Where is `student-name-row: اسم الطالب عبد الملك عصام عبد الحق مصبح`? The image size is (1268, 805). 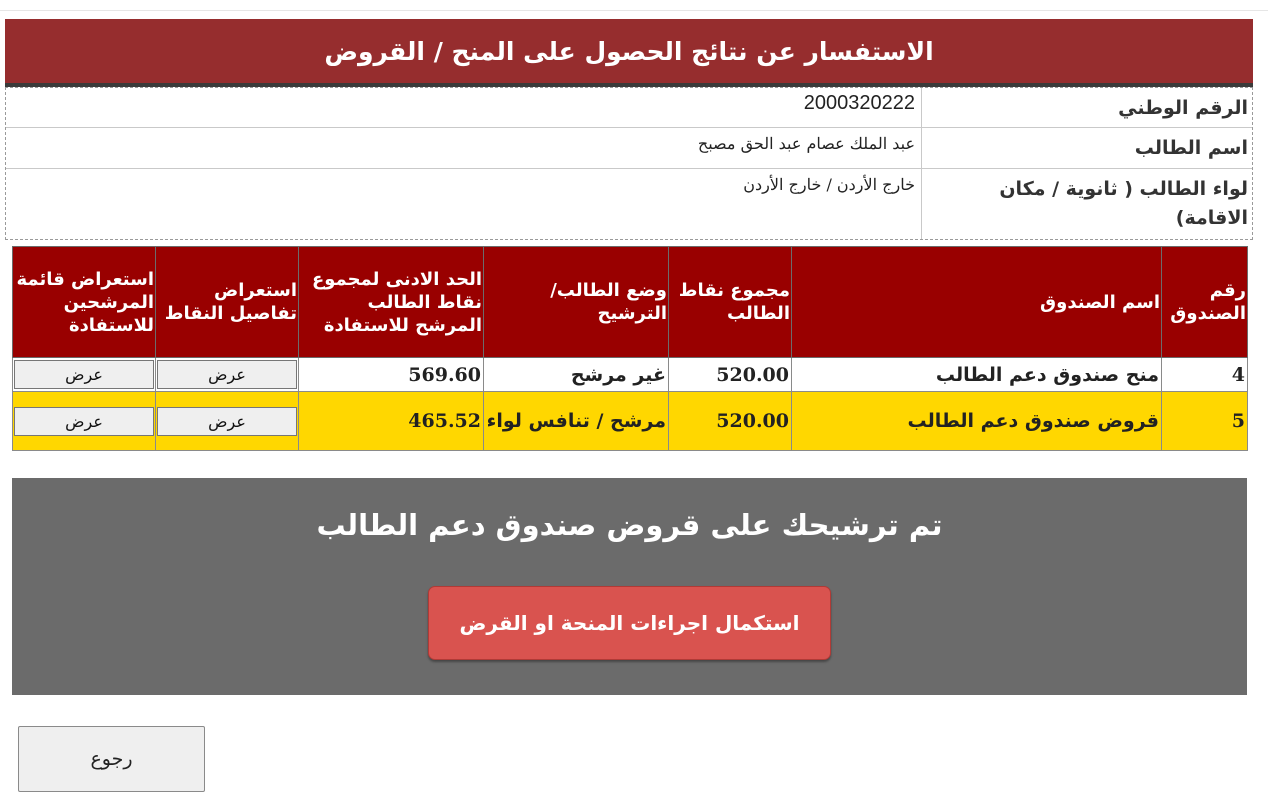
student-name-row: اسم الطالب عبد الملك عصام عبد الحق مصبح is located at coordinates (629, 148).